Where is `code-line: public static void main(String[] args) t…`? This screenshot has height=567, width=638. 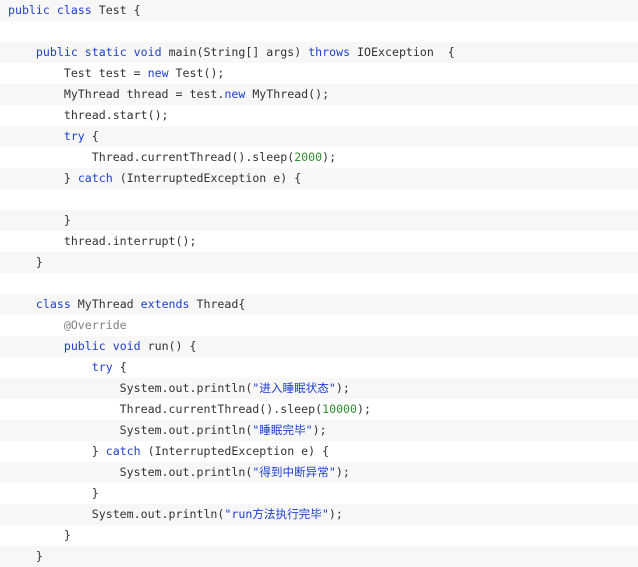 code-line: public static void main(String[] args) t… is located at coordinates (319, 52).